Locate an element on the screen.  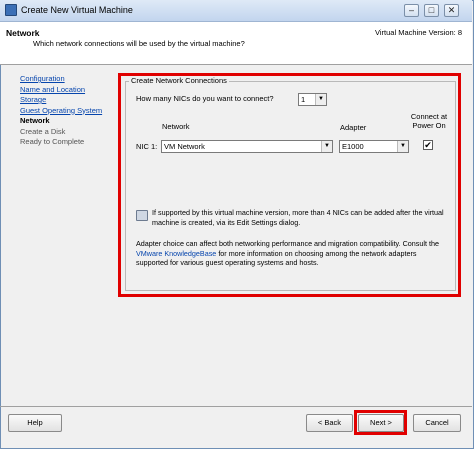
back-button: < Back is located at coordinates (329, 423).